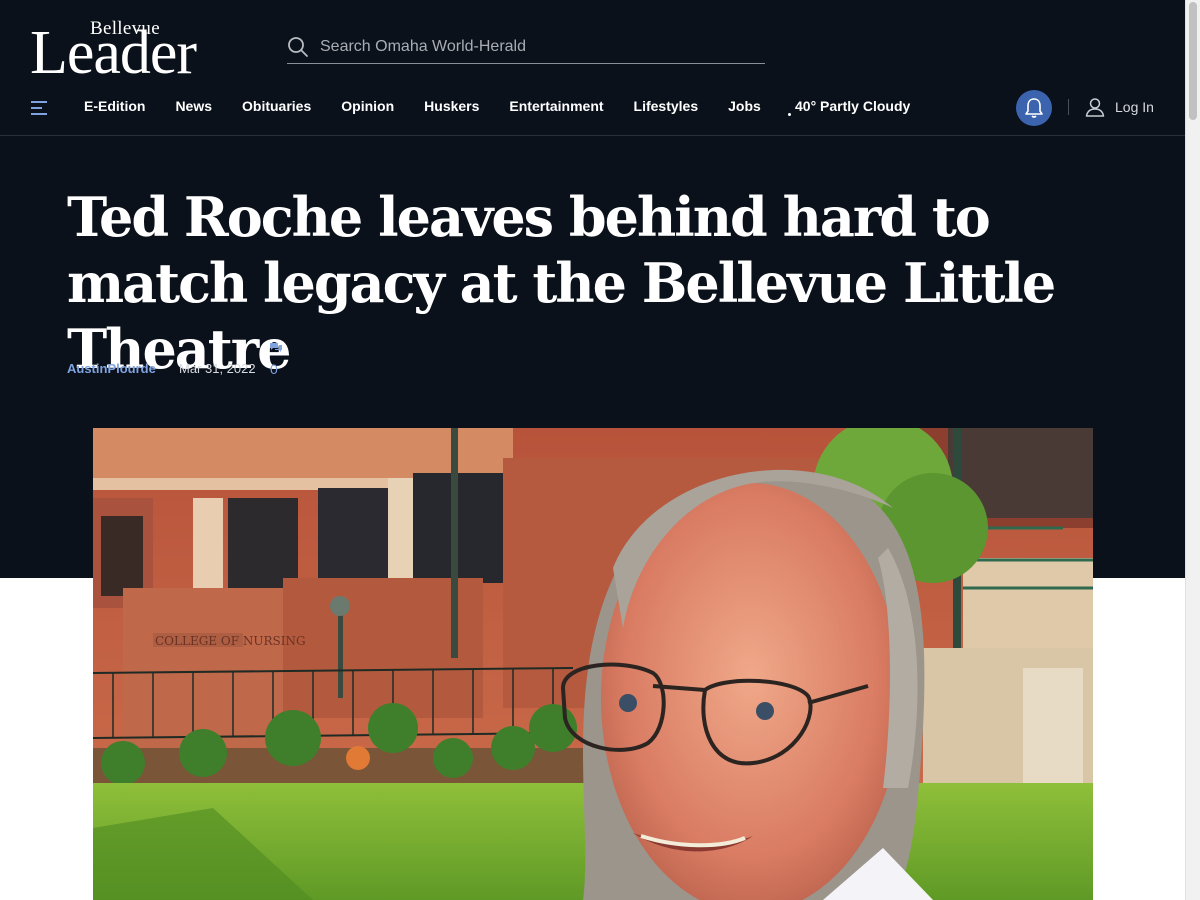  What do you see at coordinates (1095, 107) in the screenshot?
I see `user-icon` at bounding box center [1095, 107].